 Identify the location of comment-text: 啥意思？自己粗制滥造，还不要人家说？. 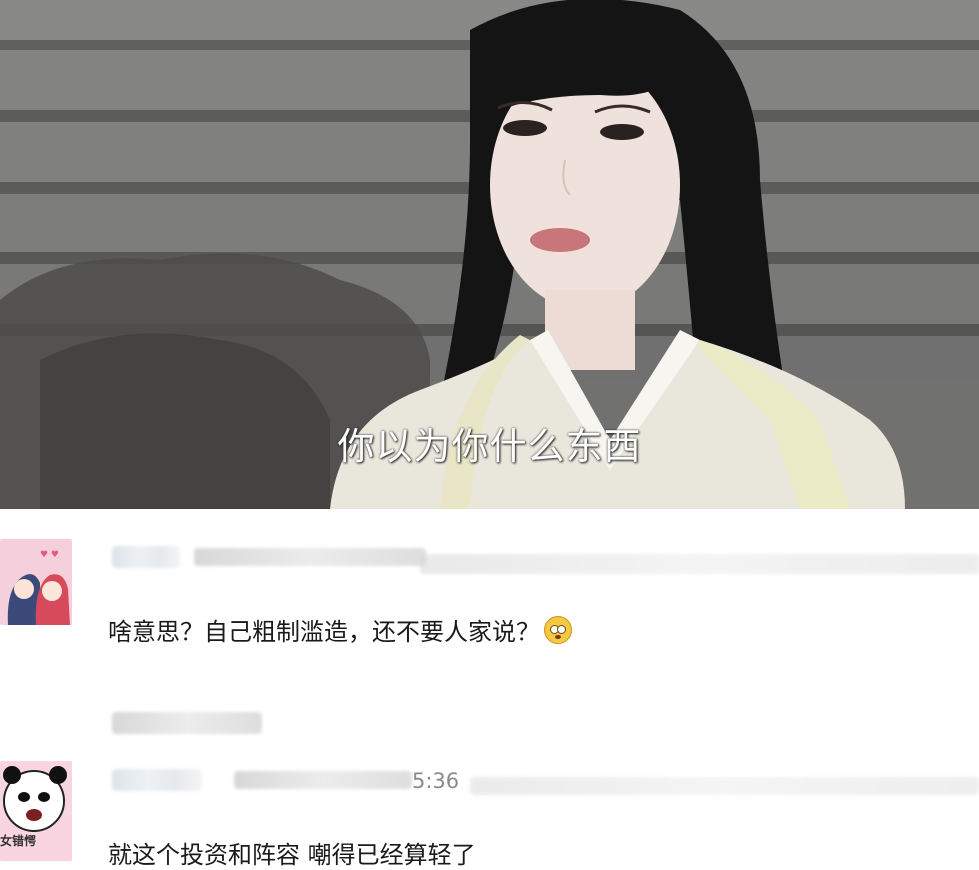
(340, 629).